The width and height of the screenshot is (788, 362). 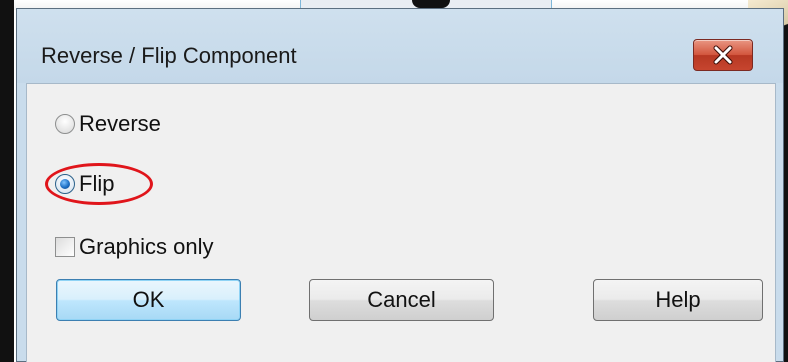 I want to click on radio-dot-icon, so click(x=65, y=184).